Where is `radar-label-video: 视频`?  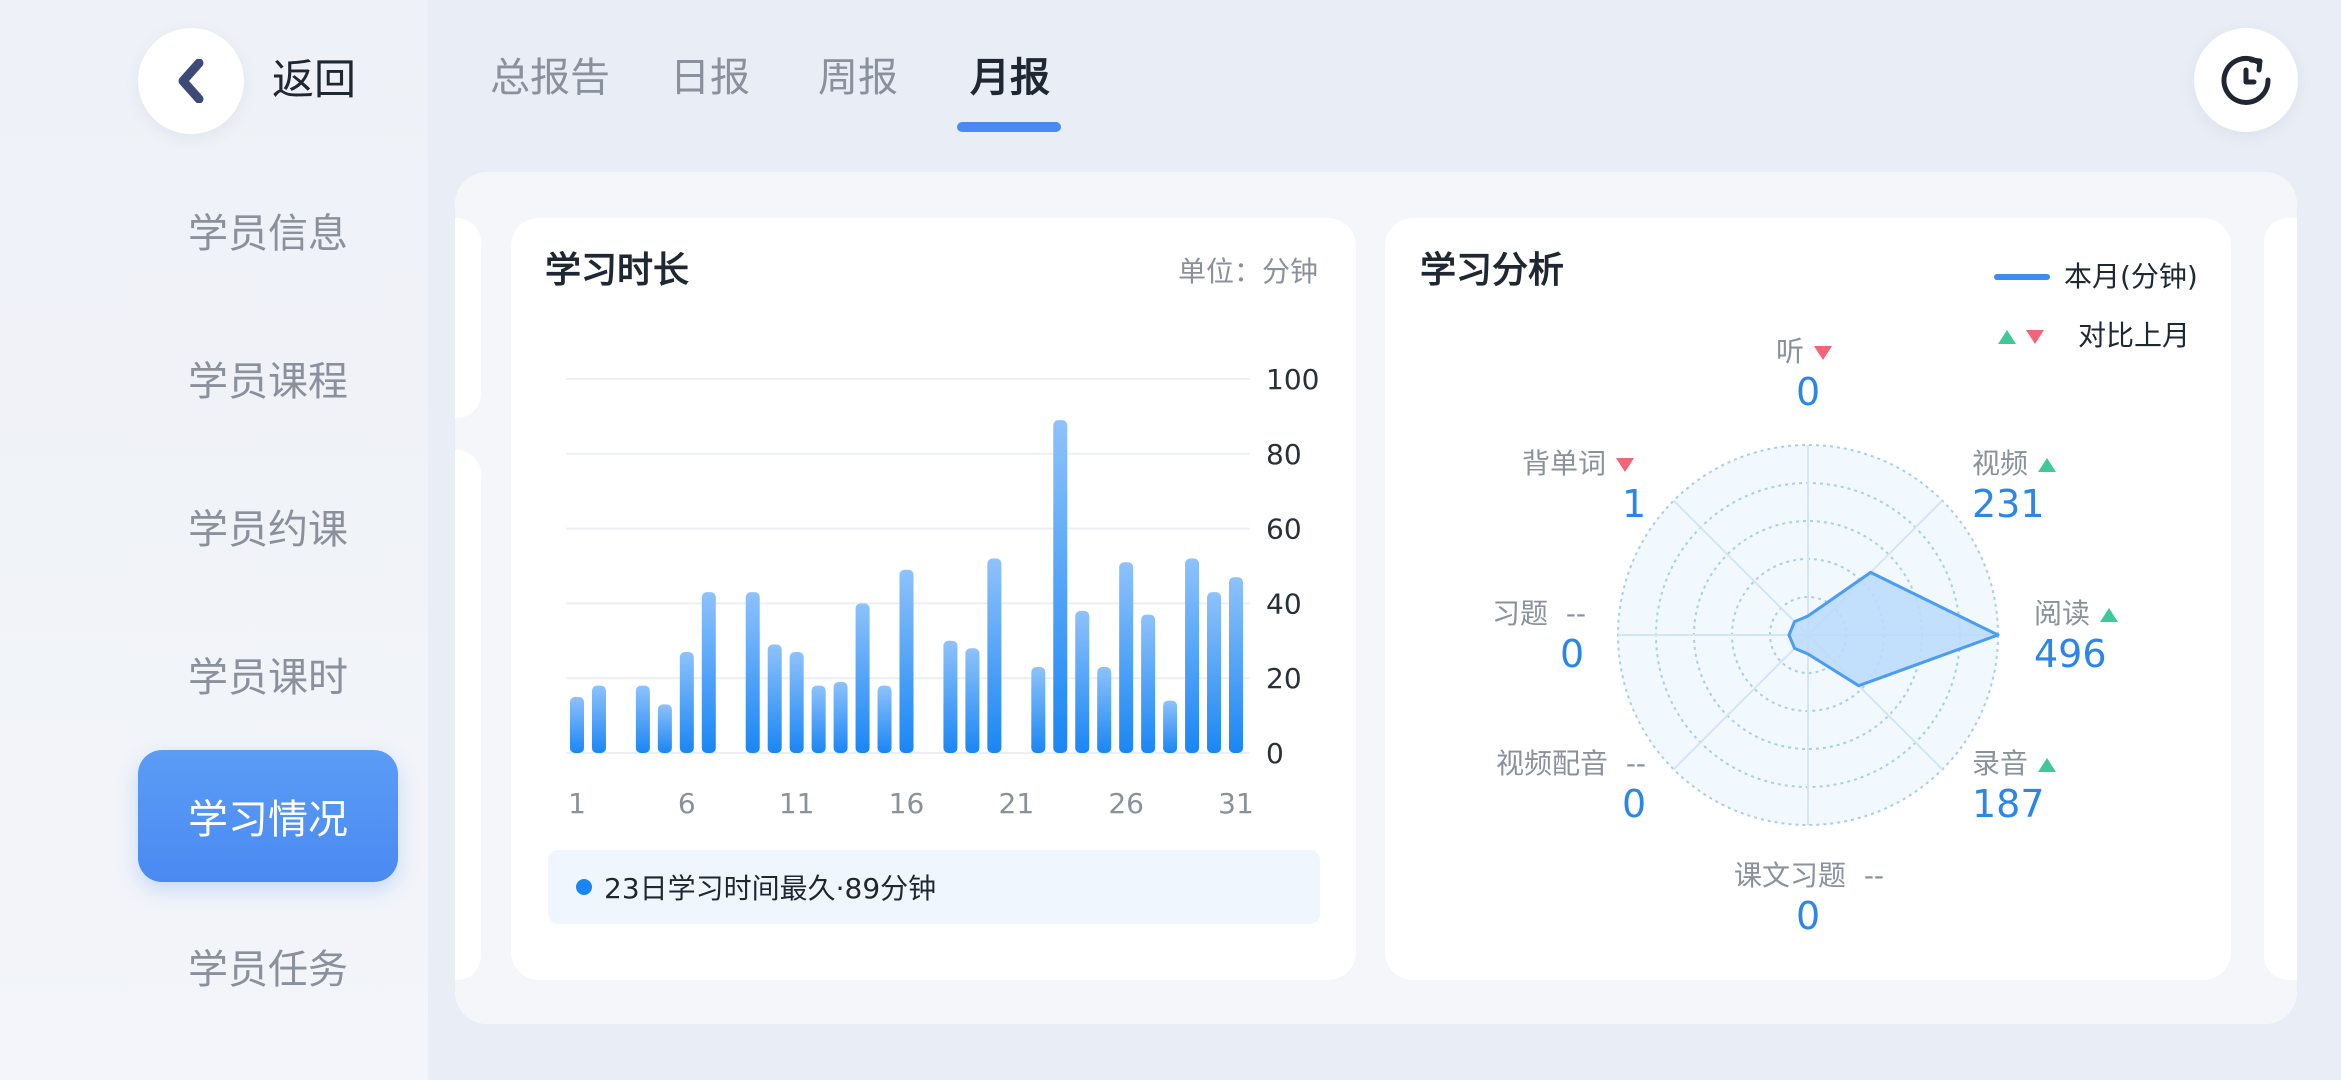 radar-label-video: 视频 is located at coordinates (2014, 464).